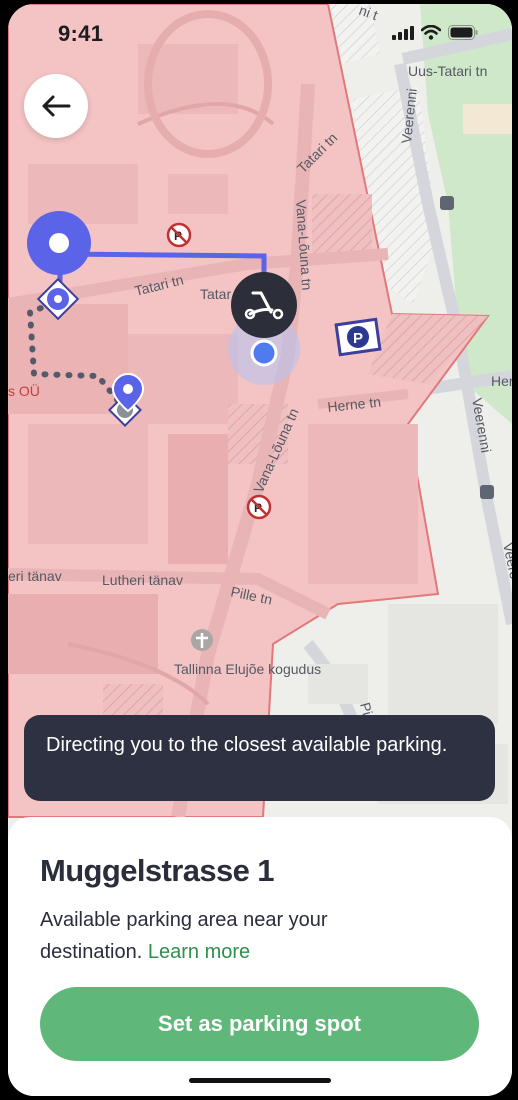 This screenshot has width=518, height=1100. I want to click on set-parking-spot-label: Set as parking spot, so click(259, 1023).